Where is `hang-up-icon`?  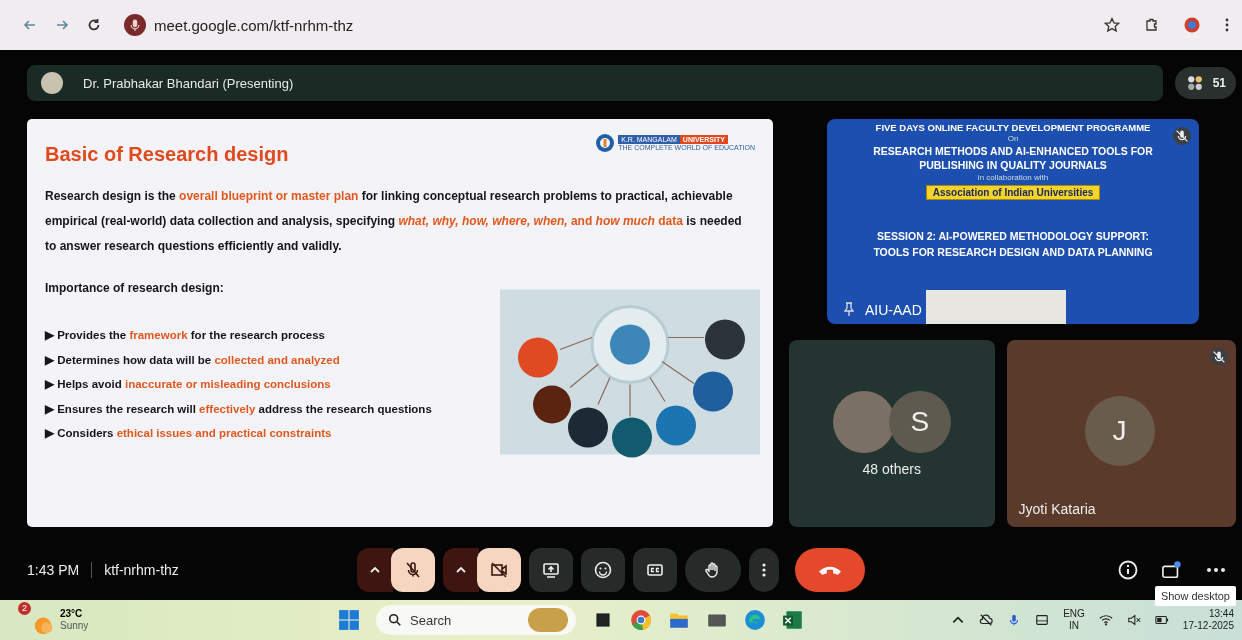 hang-up-icon is located at coordinates (830, 570).